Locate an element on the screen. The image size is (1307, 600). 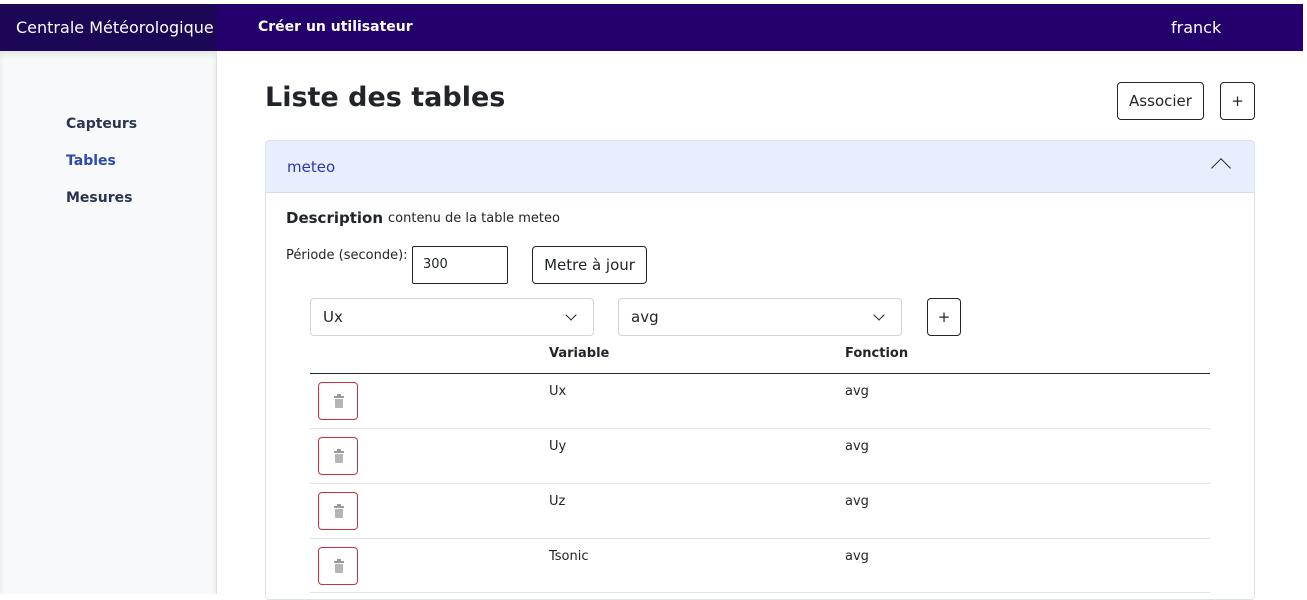
add-table-button: + is located at coordinates (1237, 101).